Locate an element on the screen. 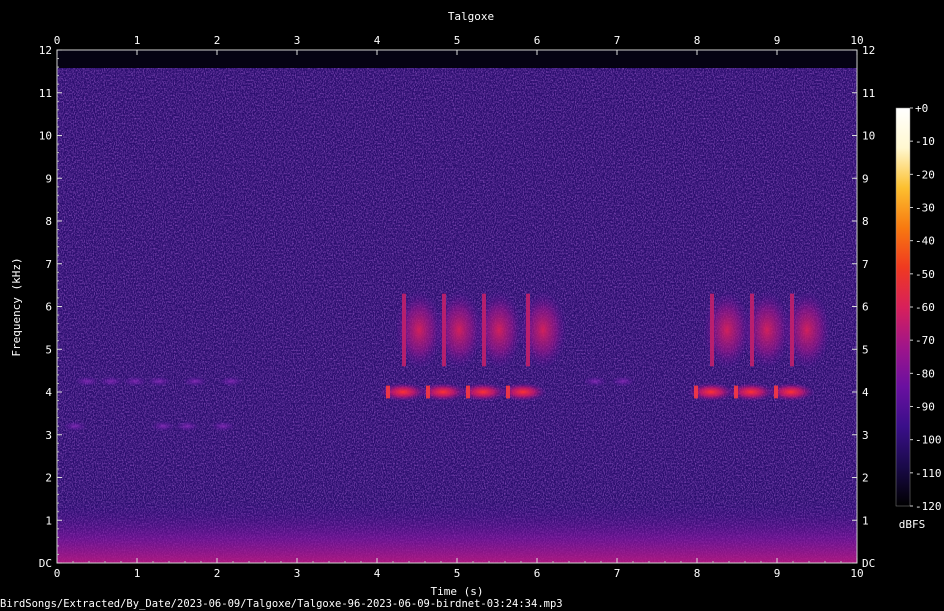 This screenshot has width=944, height=611. y-tick-label-left: 11 is located at coordinates (45, 93).